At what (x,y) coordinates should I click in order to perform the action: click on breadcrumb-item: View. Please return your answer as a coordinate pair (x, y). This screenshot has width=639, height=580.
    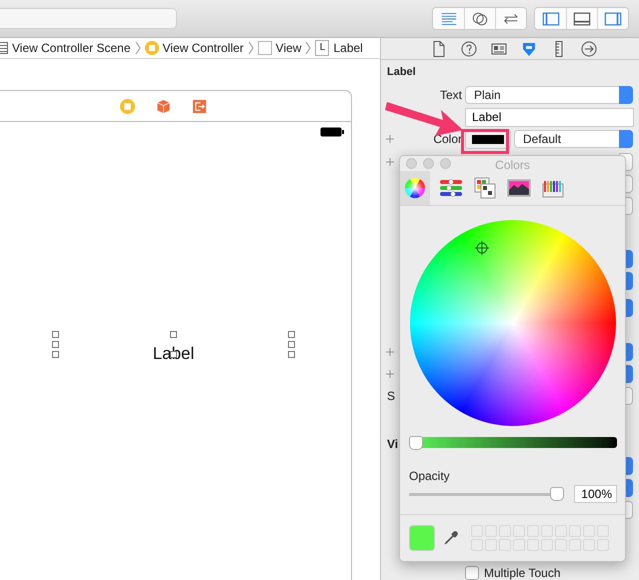
    Looking at the image, I should click on (289, 48).